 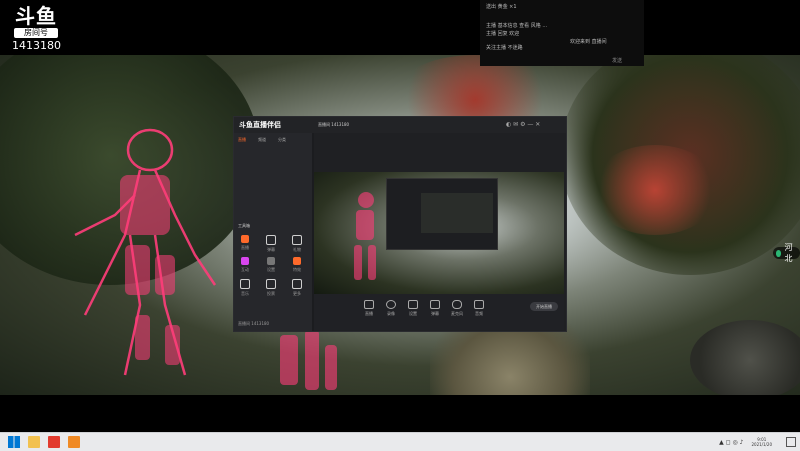 I want to click on preview-ghost, so click(x=365, y=236).